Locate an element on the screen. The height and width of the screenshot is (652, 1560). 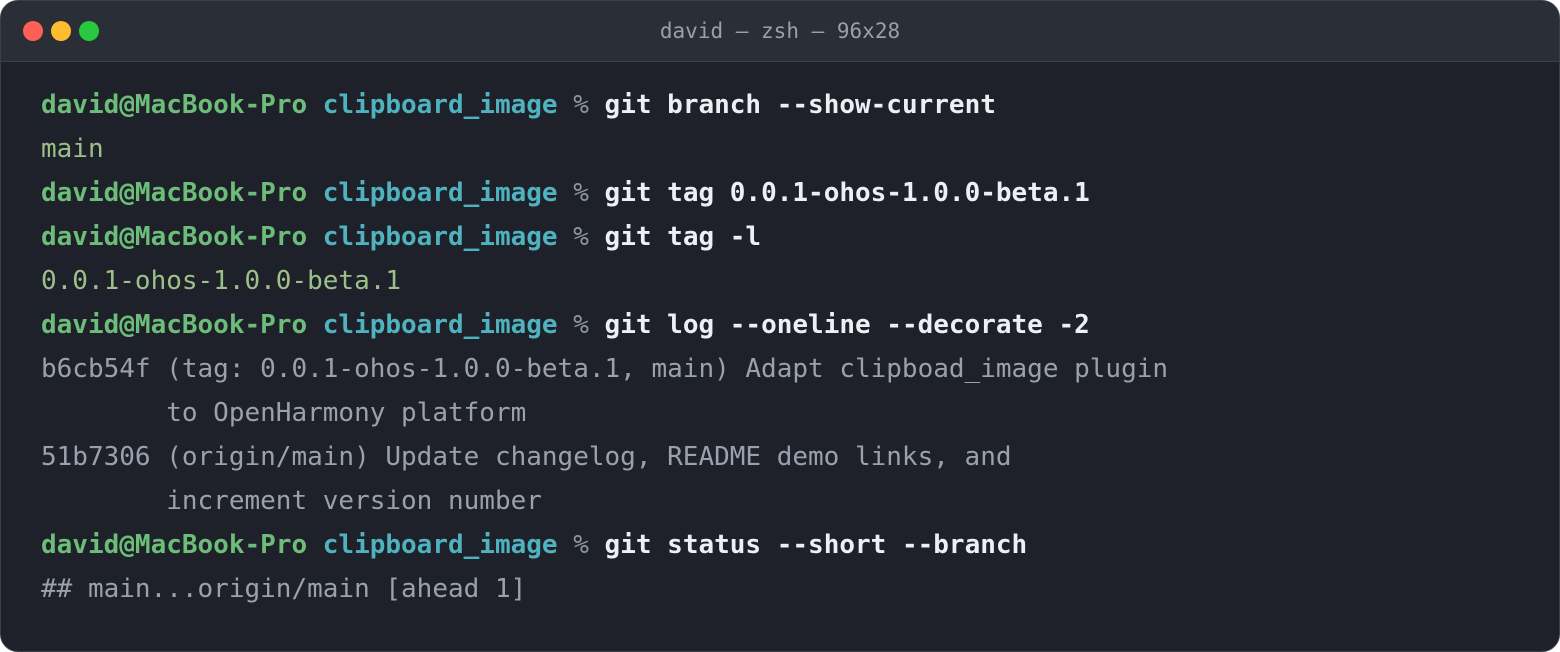
title-bar: david — zsh — 96x28 is located at coordinates (780, 31).